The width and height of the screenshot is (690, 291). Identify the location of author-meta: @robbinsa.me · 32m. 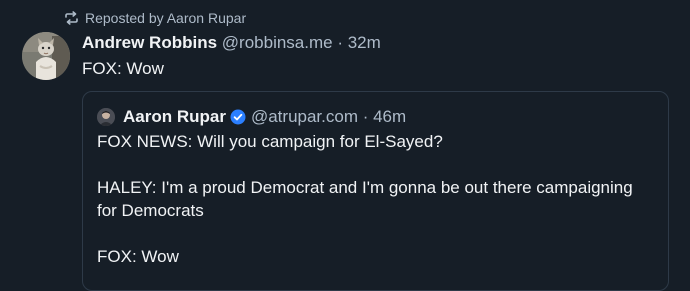
(301, 42).